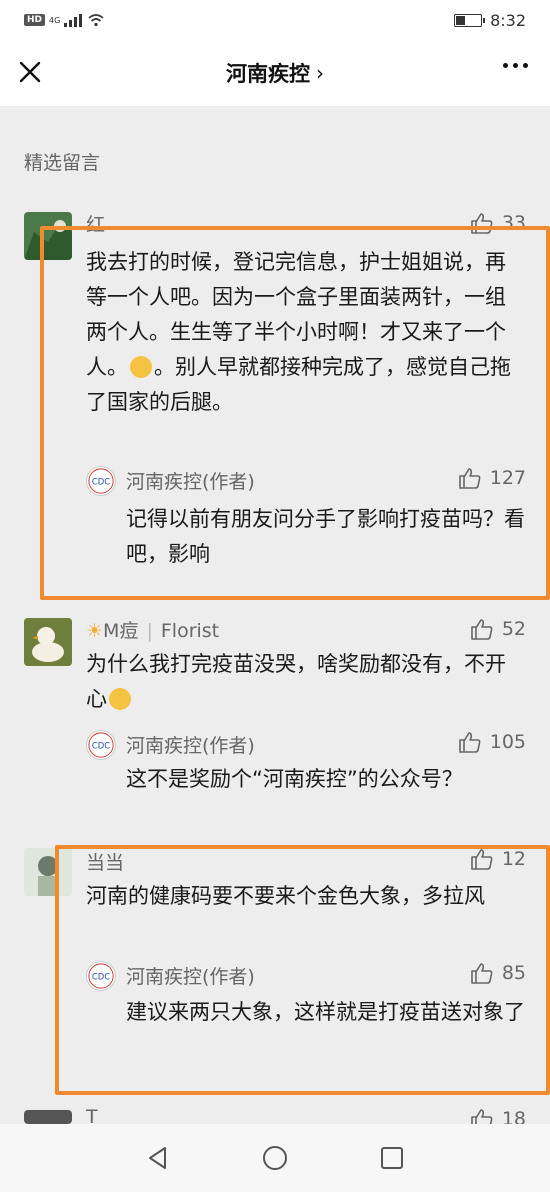  I want to click on system-nav-bar, so click(275, 1158).